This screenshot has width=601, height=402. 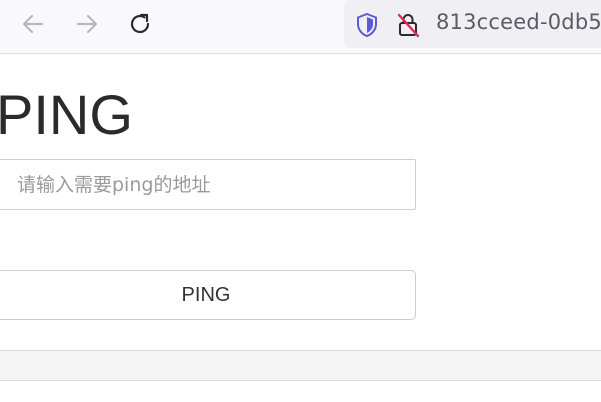 I want to click on arrow-left-icon, so click(x=33, y=24).